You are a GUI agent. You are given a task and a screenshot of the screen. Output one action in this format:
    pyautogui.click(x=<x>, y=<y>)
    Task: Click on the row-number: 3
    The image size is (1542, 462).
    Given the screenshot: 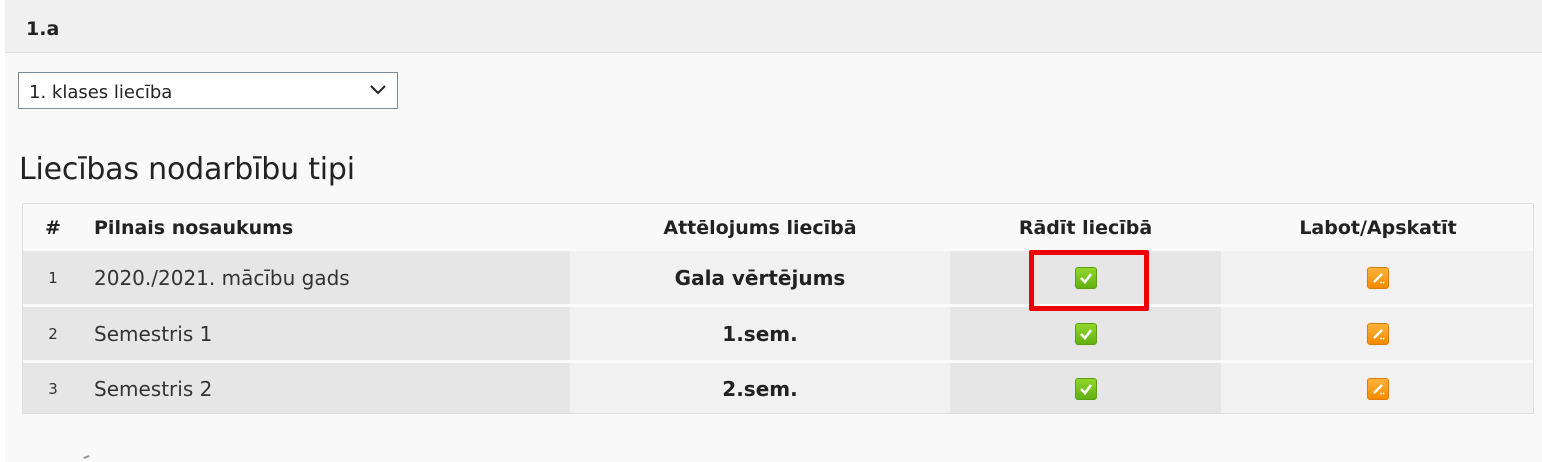 What is the action you would take?
    pyautogui.click(x=53, y=388)
    